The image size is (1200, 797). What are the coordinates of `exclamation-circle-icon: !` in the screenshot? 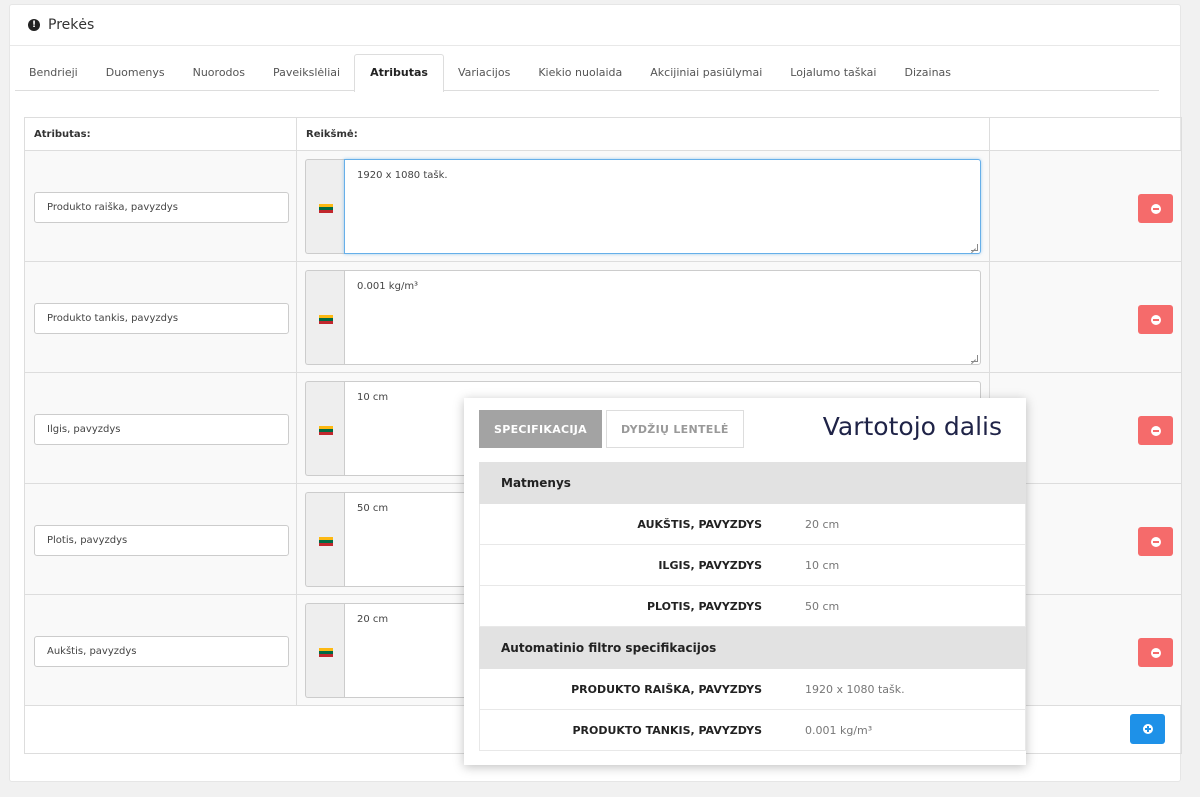 It's located at (34, 25).